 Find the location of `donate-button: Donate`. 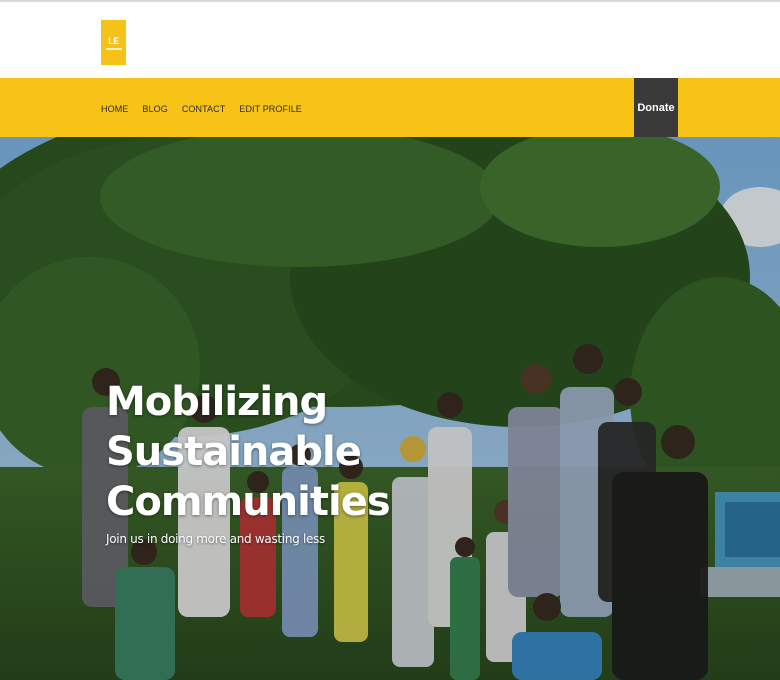

donate-button: Donate is located at coordinates (656, 107).